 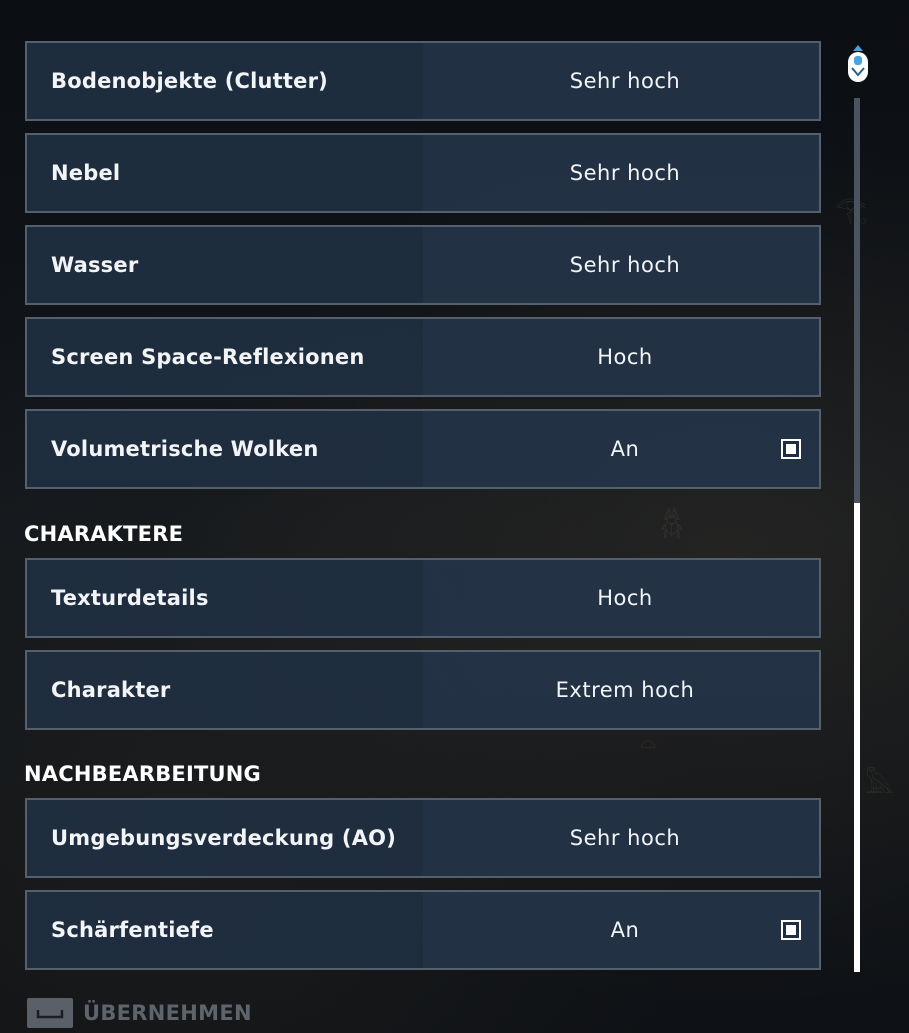 I want to click on setting-label: Screen Space-Reflexionen, so click(x=208, y=357).